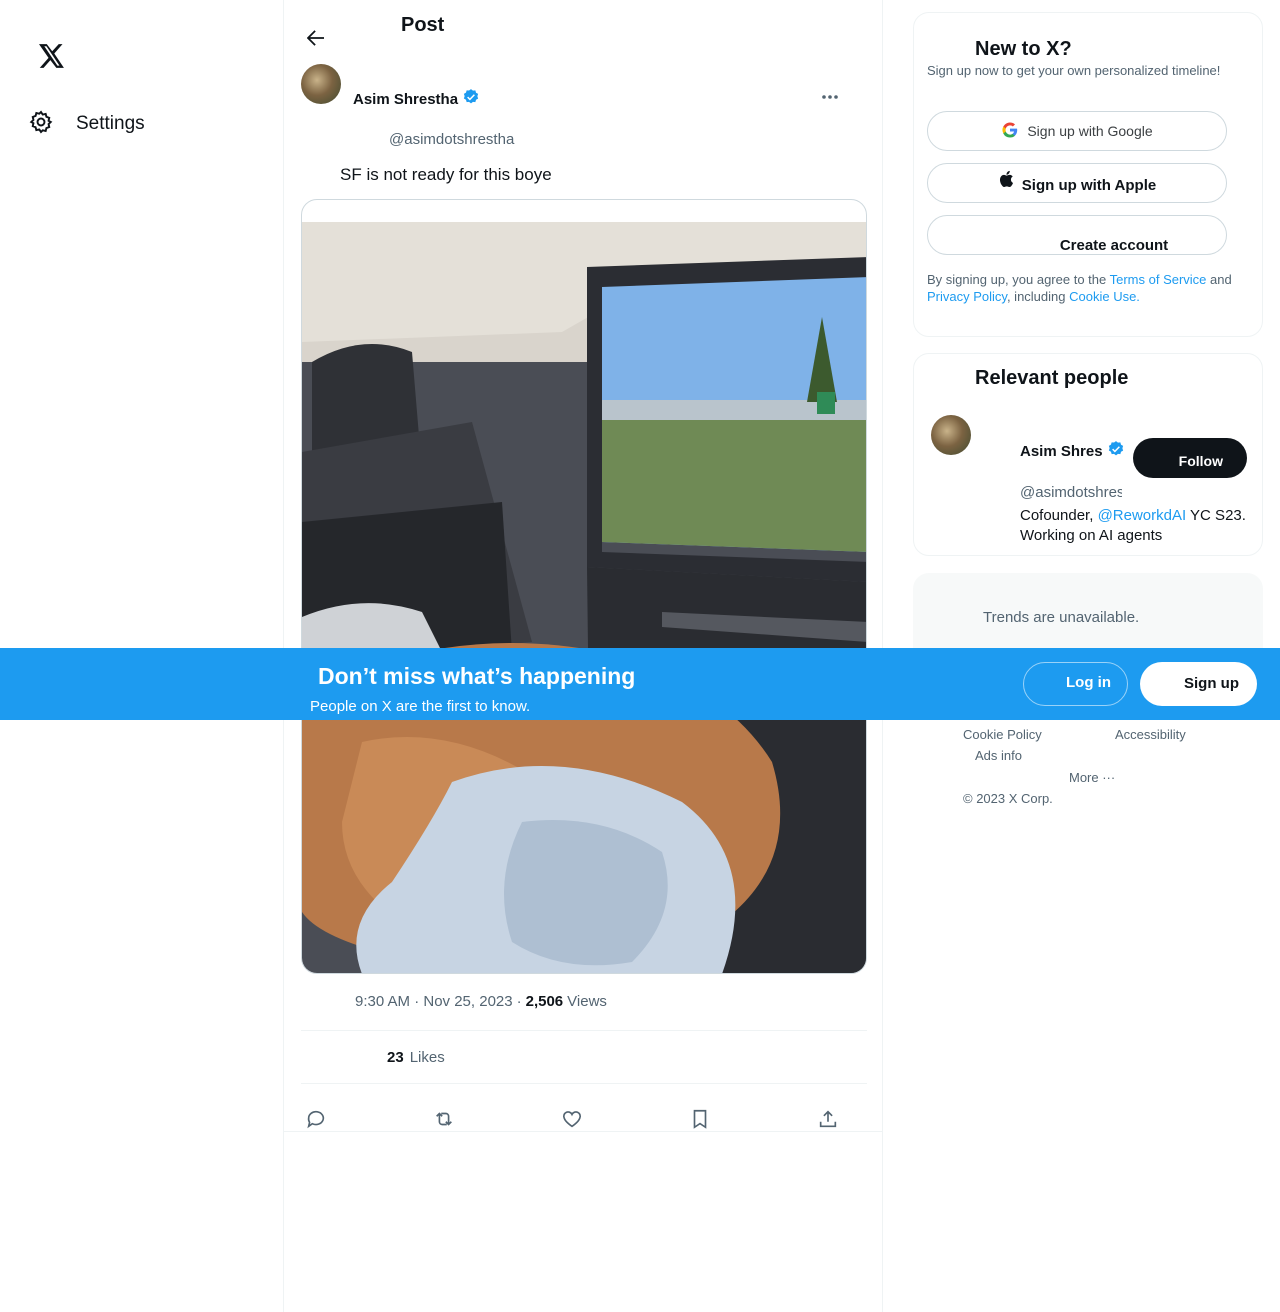 The image size is (1280, 1312). Describe the element at coordinates (951, 435) in the screenshot. I see `avatar` at that location.